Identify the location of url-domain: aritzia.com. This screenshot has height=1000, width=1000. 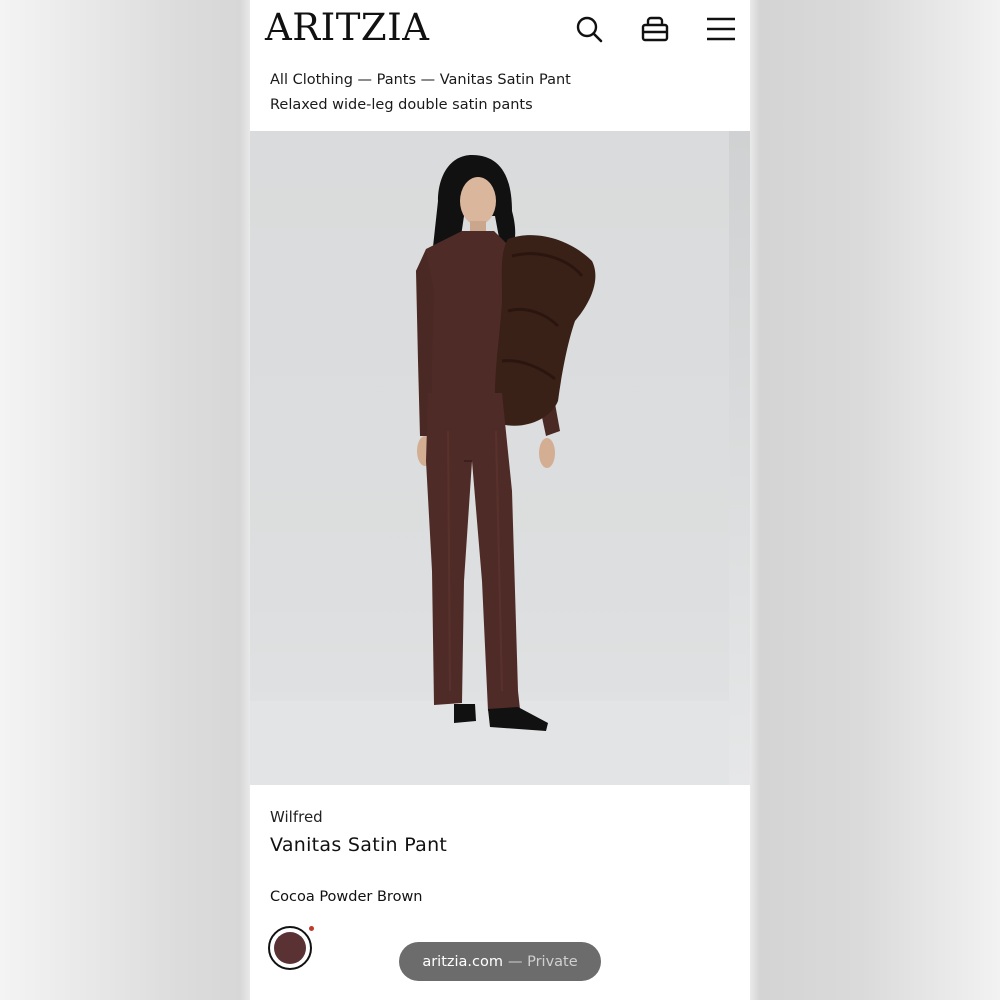
(462, 961).